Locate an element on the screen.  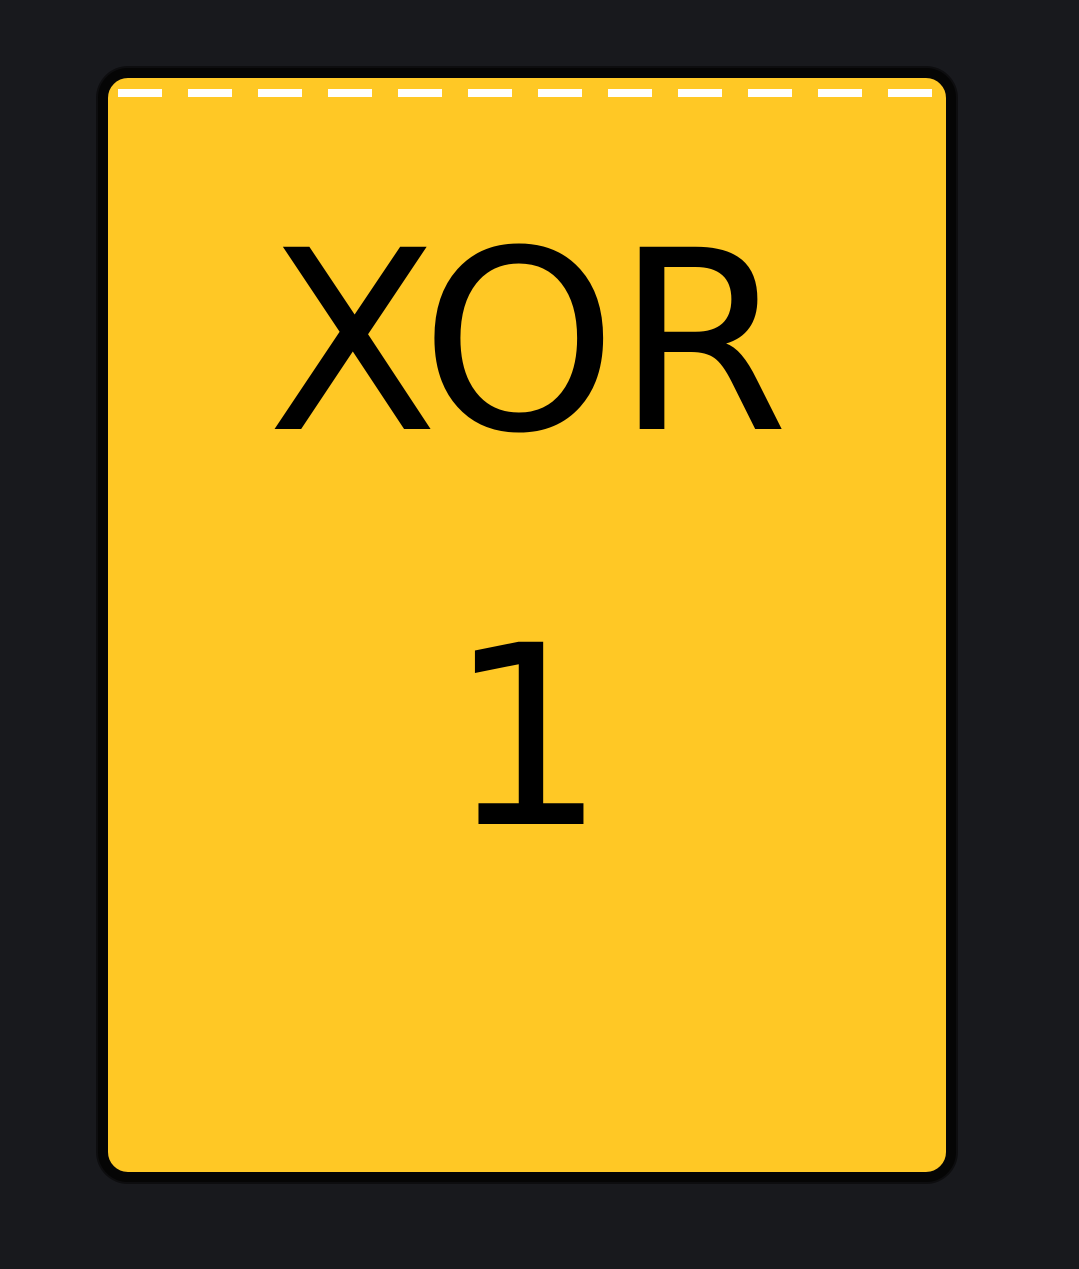
selection-dash-outline is located at coordinates (532, 93).